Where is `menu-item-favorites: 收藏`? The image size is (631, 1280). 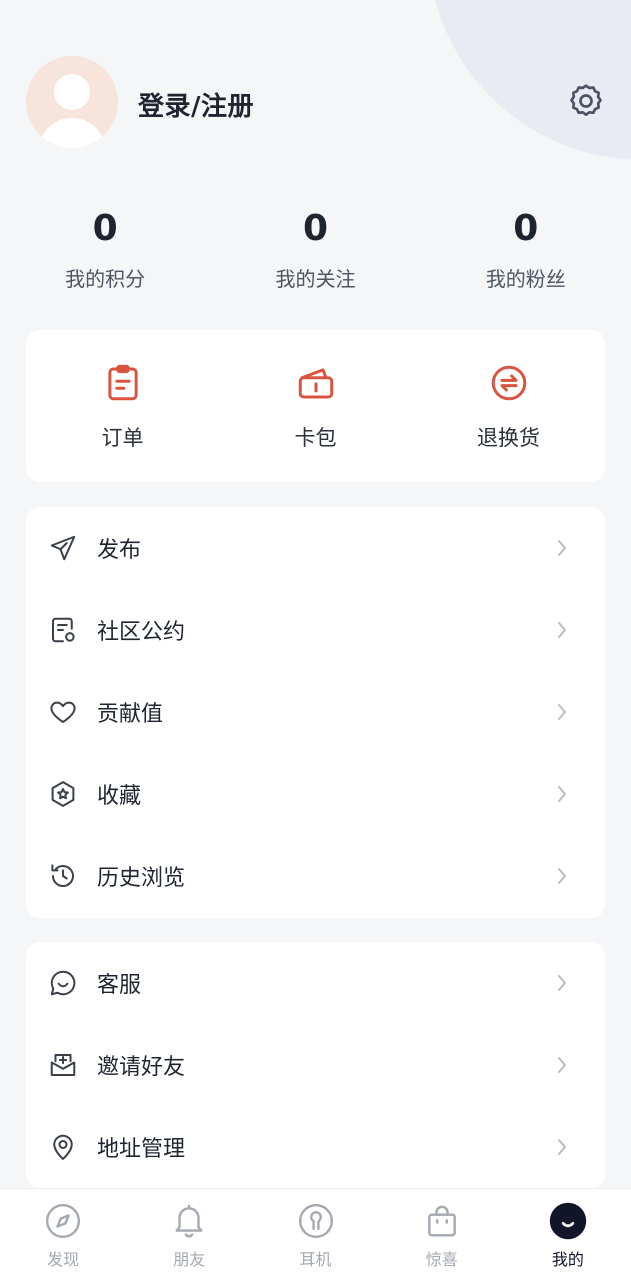 menu-item-favorites: 收藏 is located at coordinates (315, 794).